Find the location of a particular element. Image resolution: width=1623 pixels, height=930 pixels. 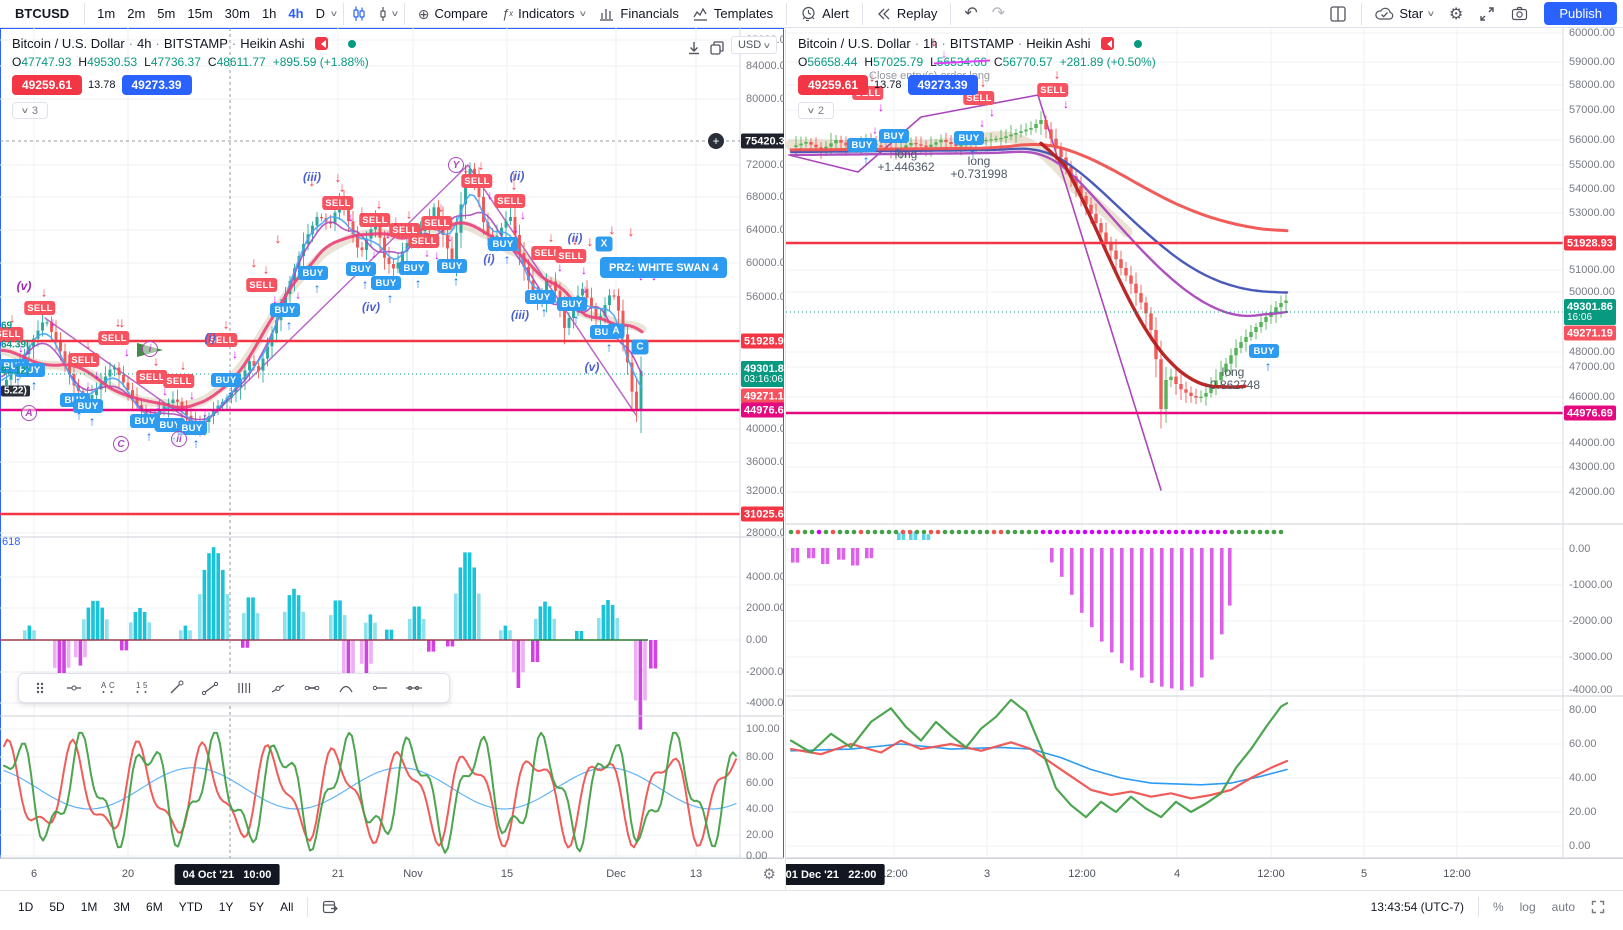

price-tick: 54000.00 is located at coordinates (1592, 189).